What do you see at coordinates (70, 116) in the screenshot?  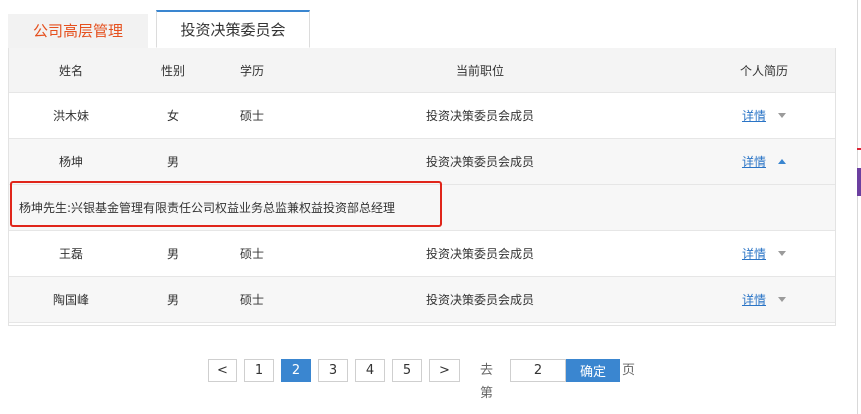 I see `cell-name: 洪木妹` at bounding box center [70, 116].